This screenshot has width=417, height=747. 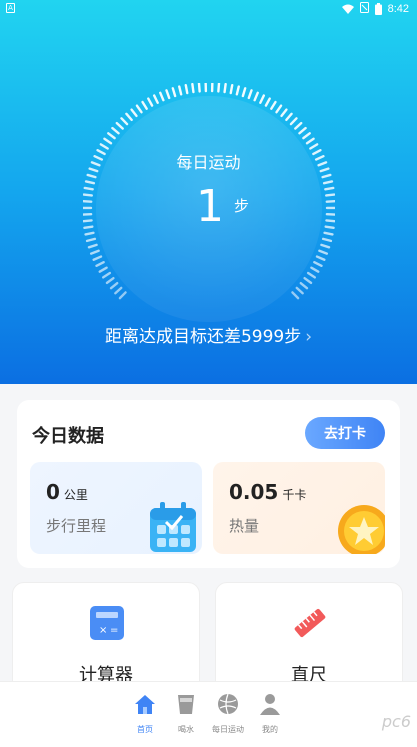 What do you see at coordinates (254, 492) in the screenshot?
I see `calories-value: 0.05` at bounding box center [254, 492].